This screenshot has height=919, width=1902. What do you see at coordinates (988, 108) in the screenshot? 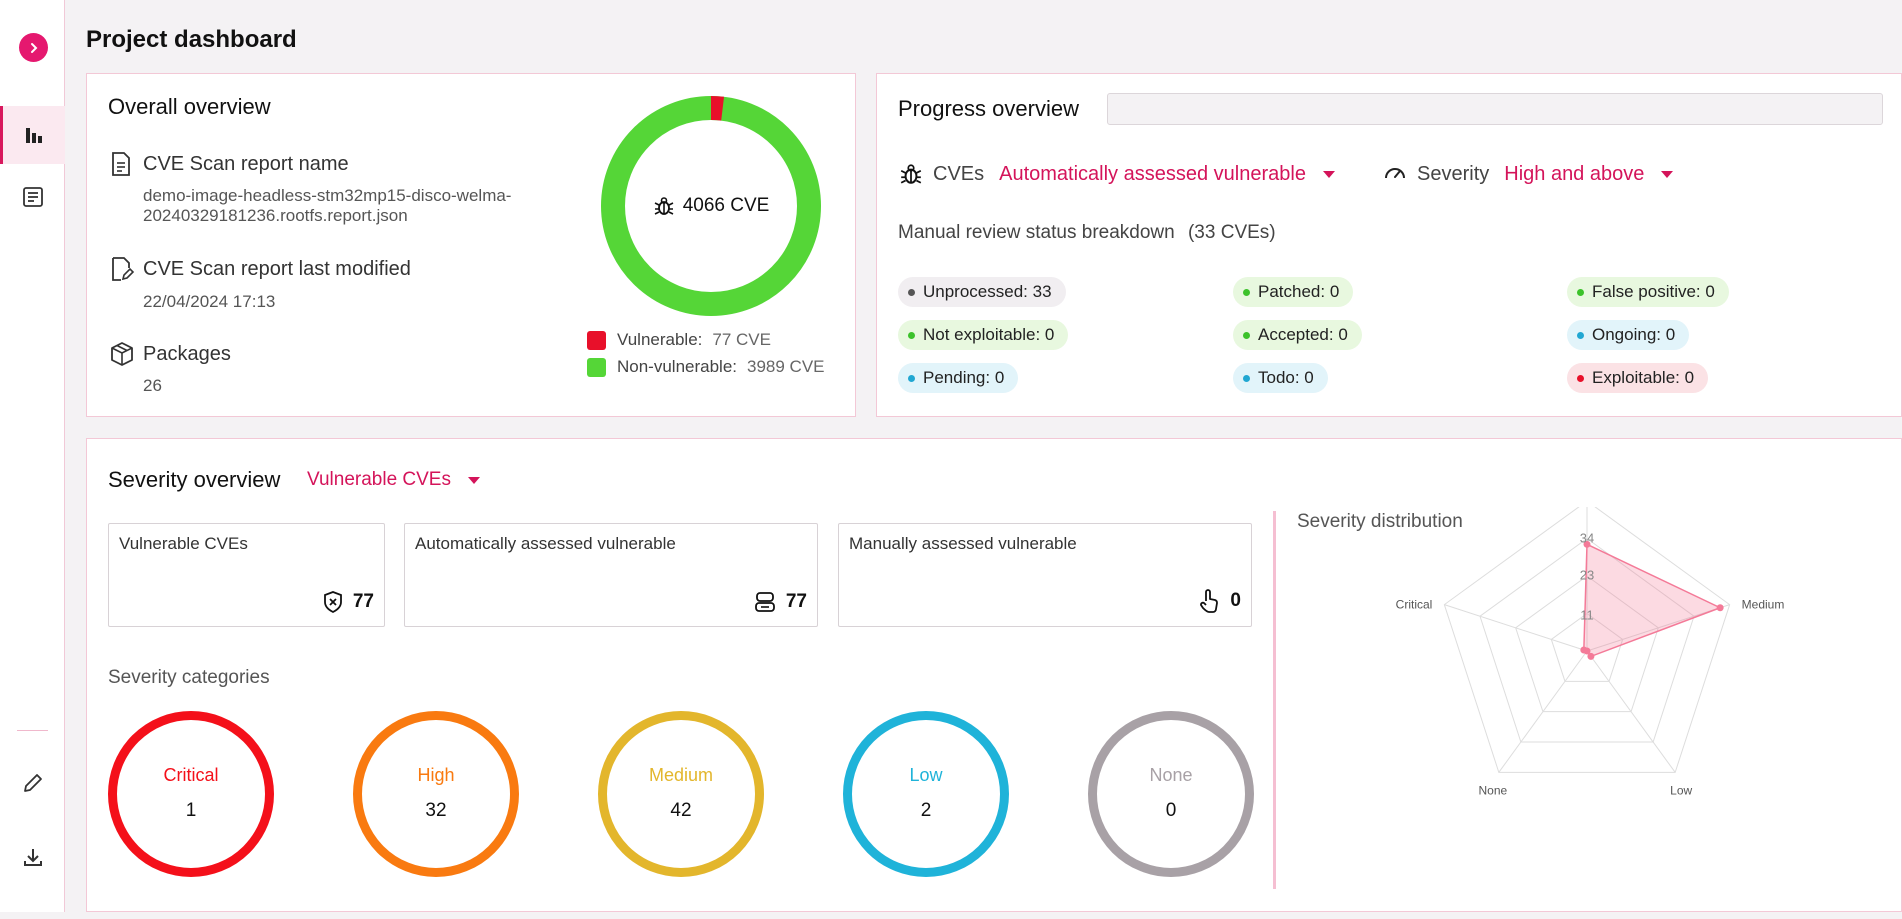
I see `progress-overview-title: Progress overview` at bounding box center [988, 108].